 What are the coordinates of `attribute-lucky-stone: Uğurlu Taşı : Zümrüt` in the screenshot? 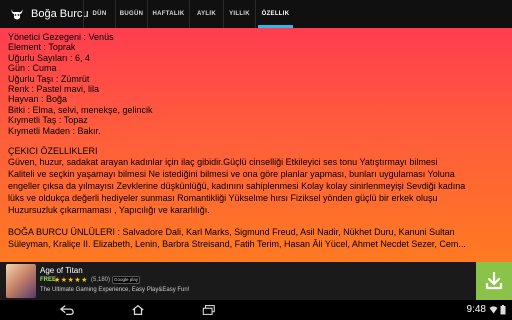 It's located at (49, 78).